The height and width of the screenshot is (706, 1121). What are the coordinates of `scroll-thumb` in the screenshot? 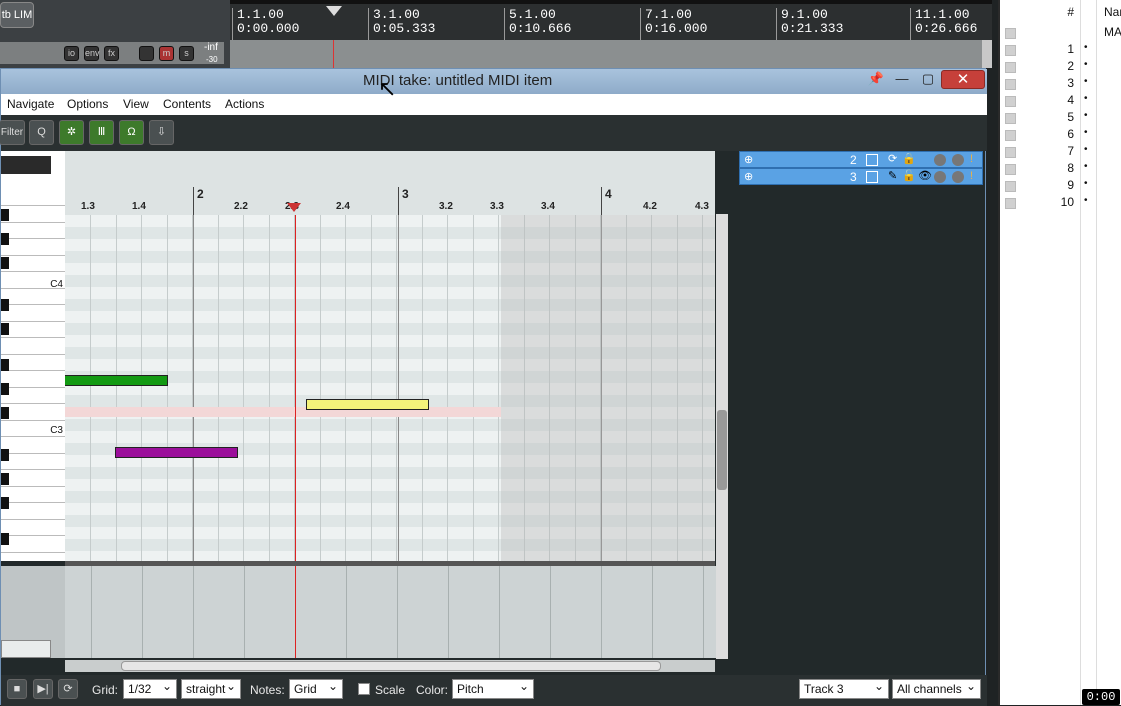 It's located at (722, 450).